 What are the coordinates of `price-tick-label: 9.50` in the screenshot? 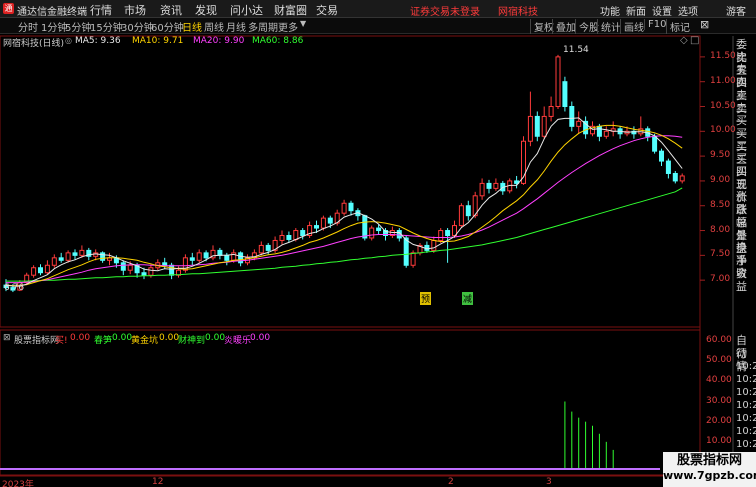 It's located at (720, 155).